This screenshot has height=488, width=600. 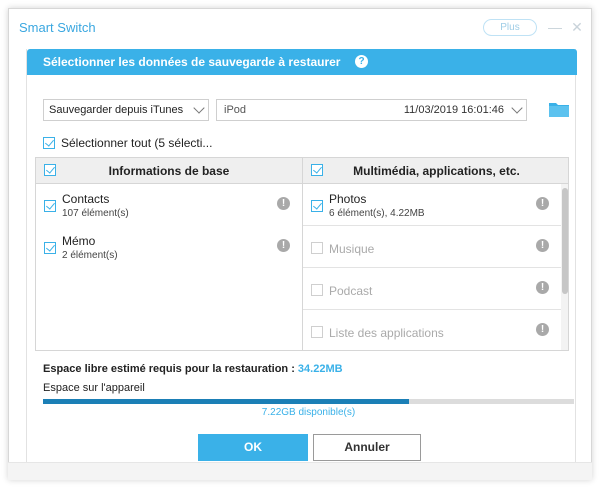 What do you see at coordinates (348, 199) in the screenshot?
I see `item-name: Photos` at bounding box center [348, 199].